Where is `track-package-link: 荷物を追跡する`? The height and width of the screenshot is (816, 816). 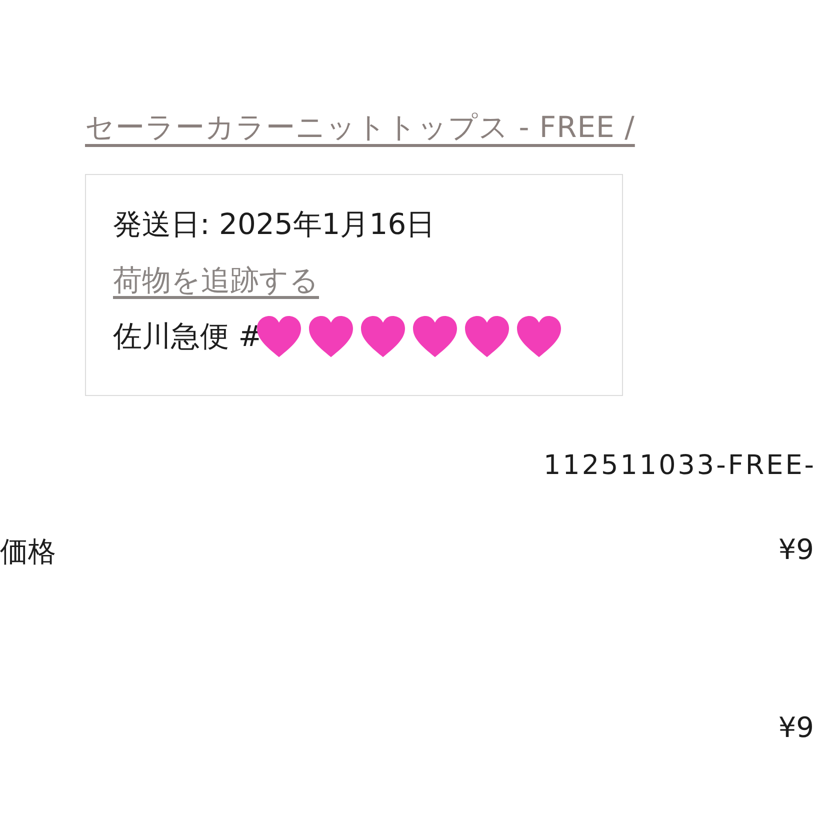
track-package-link: 荷物を追跡する is located at coordinates (216, 281).